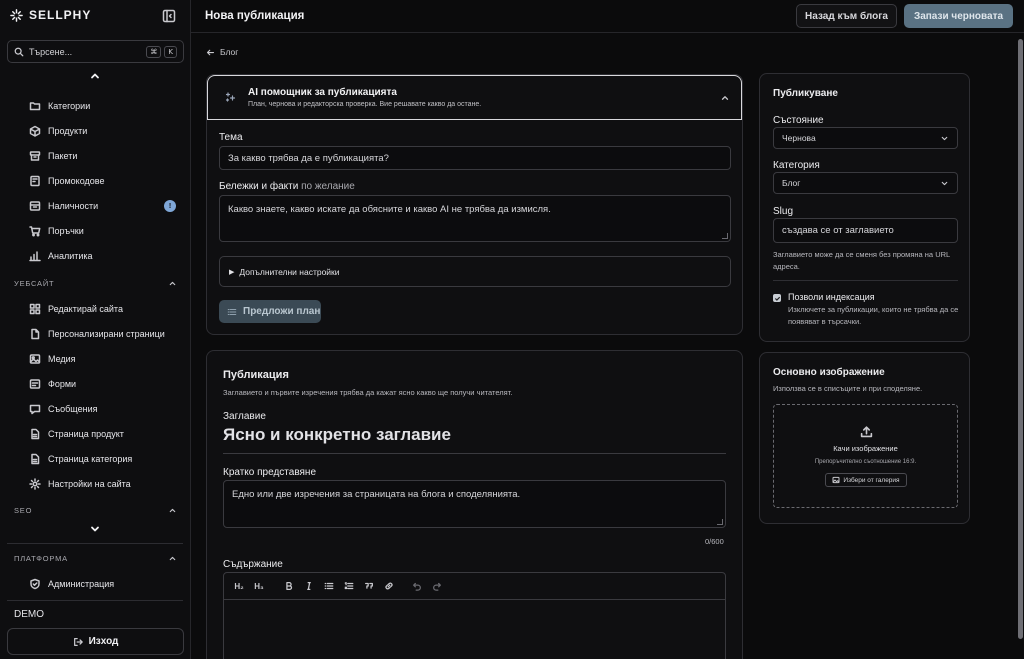 The image size is (1024, 659). I want to click on link-button, so click(389, 586).